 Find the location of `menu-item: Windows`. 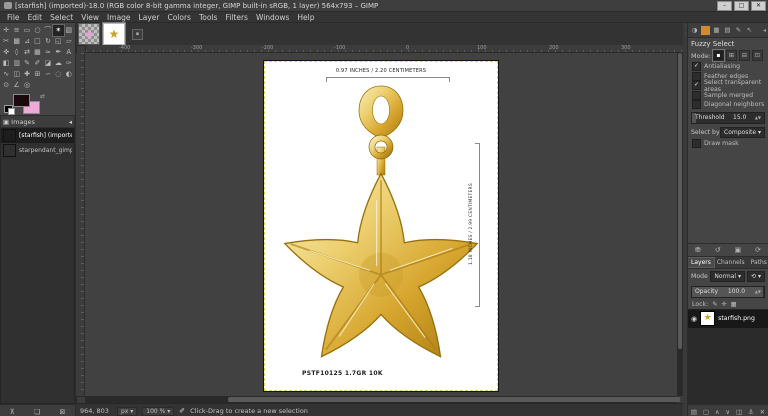

menu-item: Windows is located at coordinates (272, 17).